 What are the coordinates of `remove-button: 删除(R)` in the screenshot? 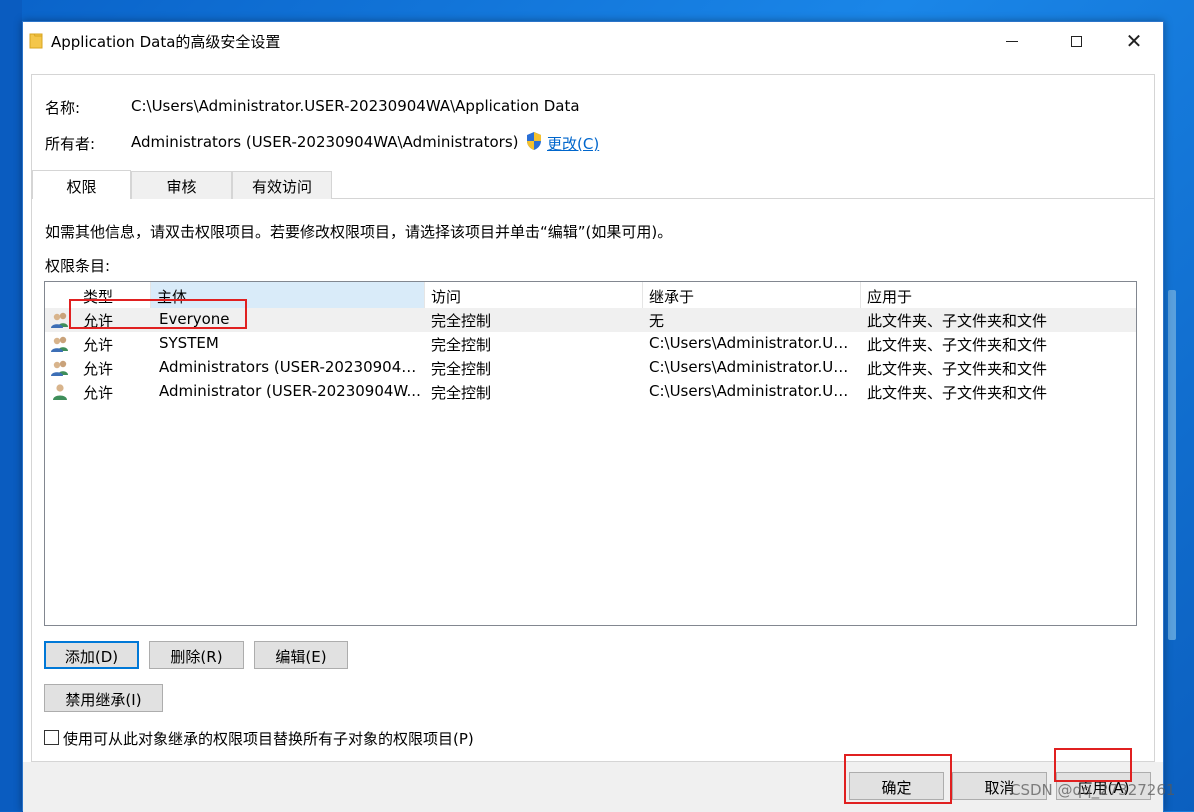 It's located at (196, 655).